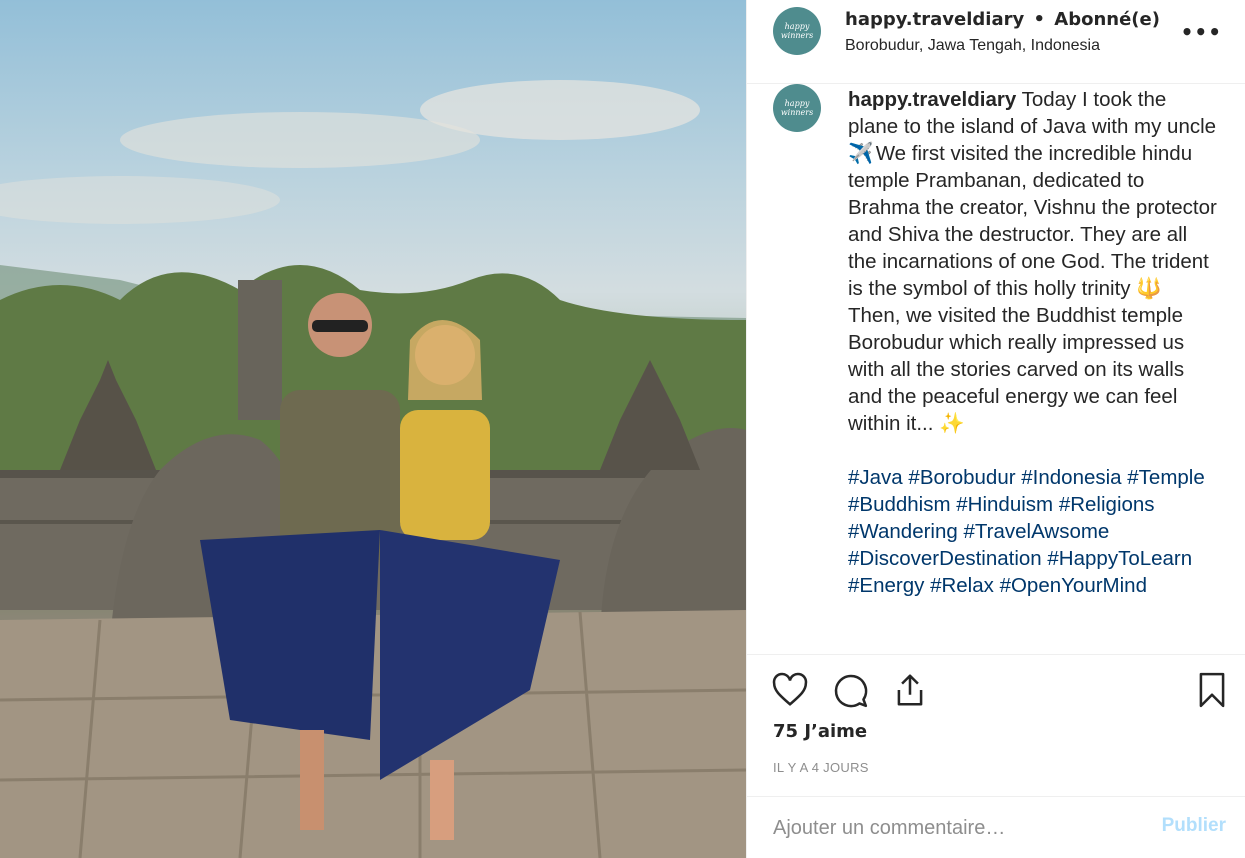 The height and width of the screenshot is (858, 1245). What do you see at coordinates (875, 477) in the screenshot?
I see `hashtag-link: #Java` at bounding box center [875, 477].